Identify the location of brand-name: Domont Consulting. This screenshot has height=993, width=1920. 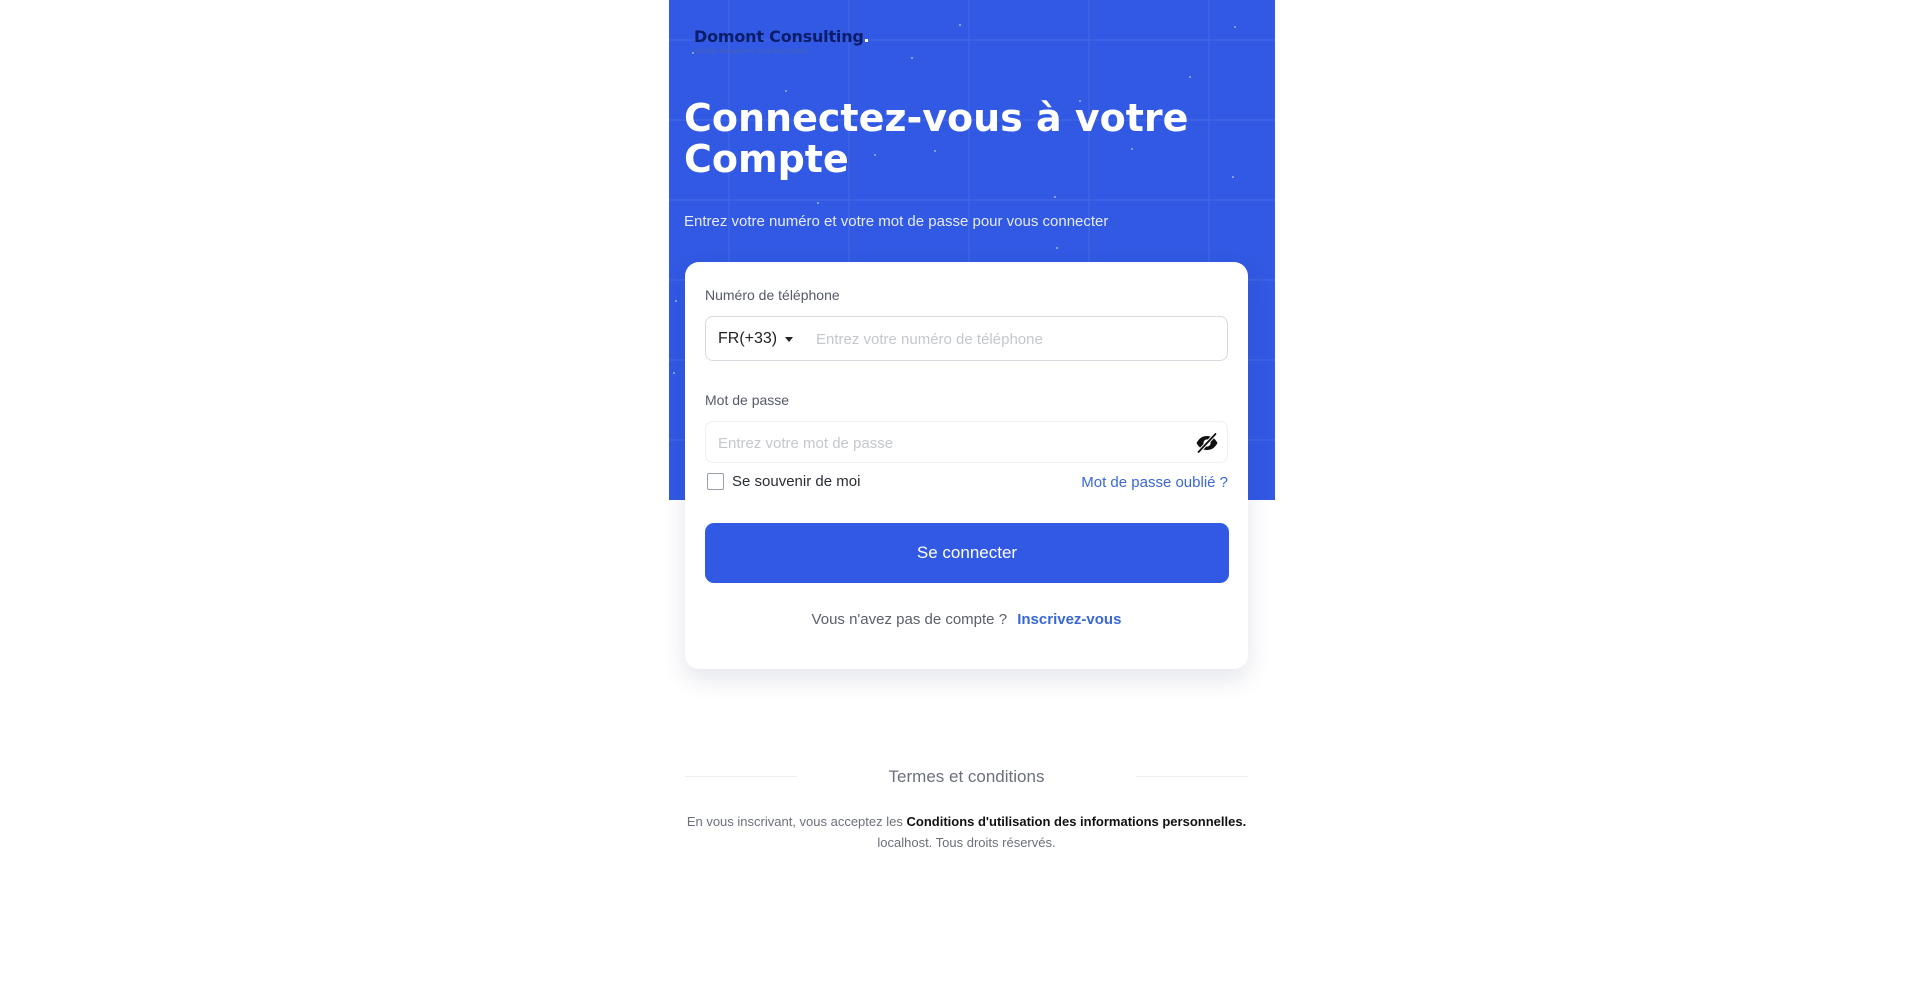
(781, 36).